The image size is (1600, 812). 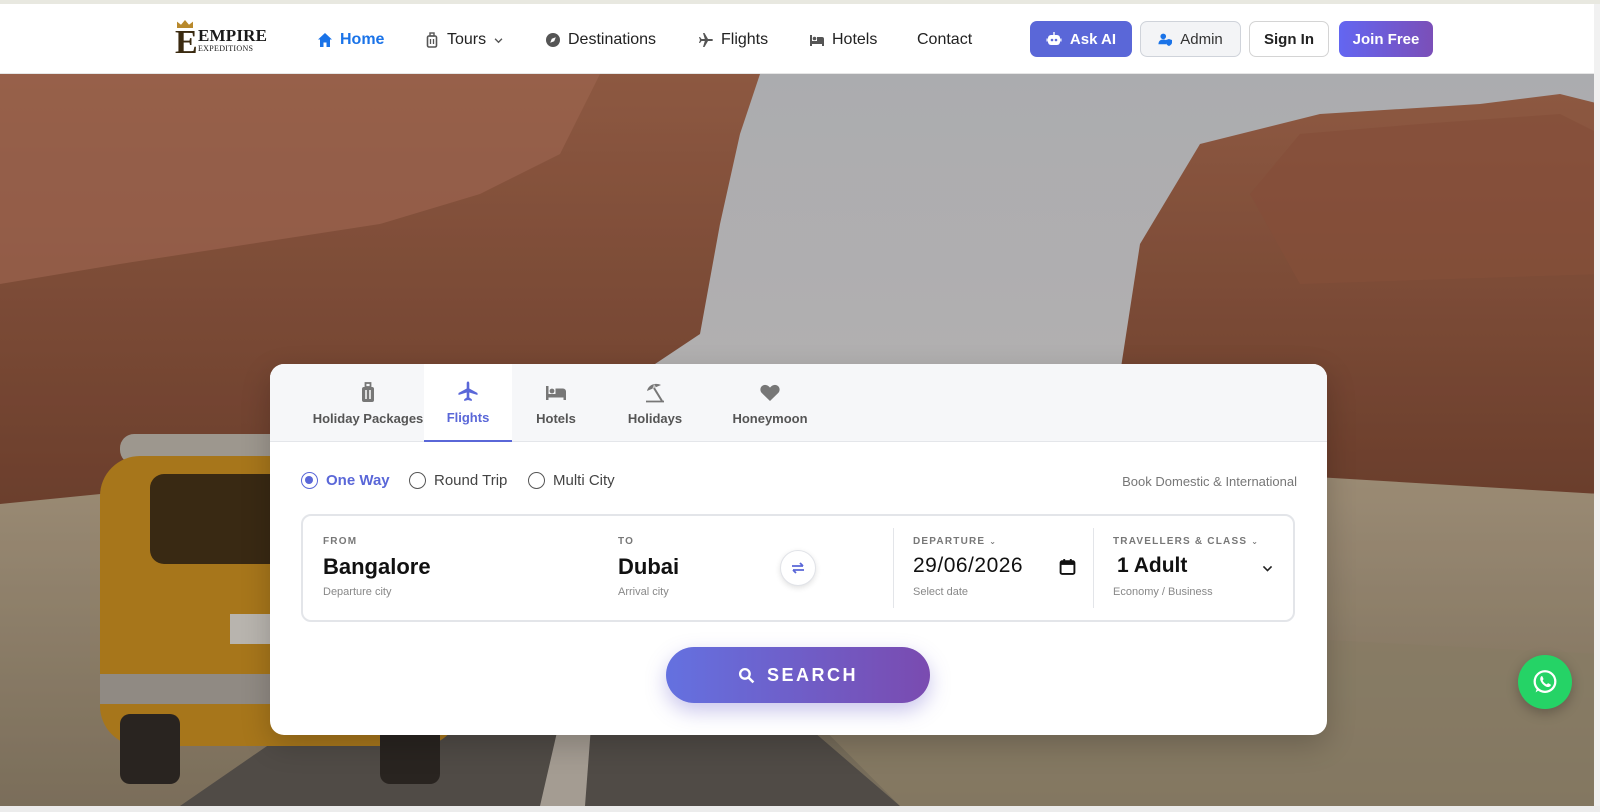 I want to click on status-strip, so click(x=800, y=809).